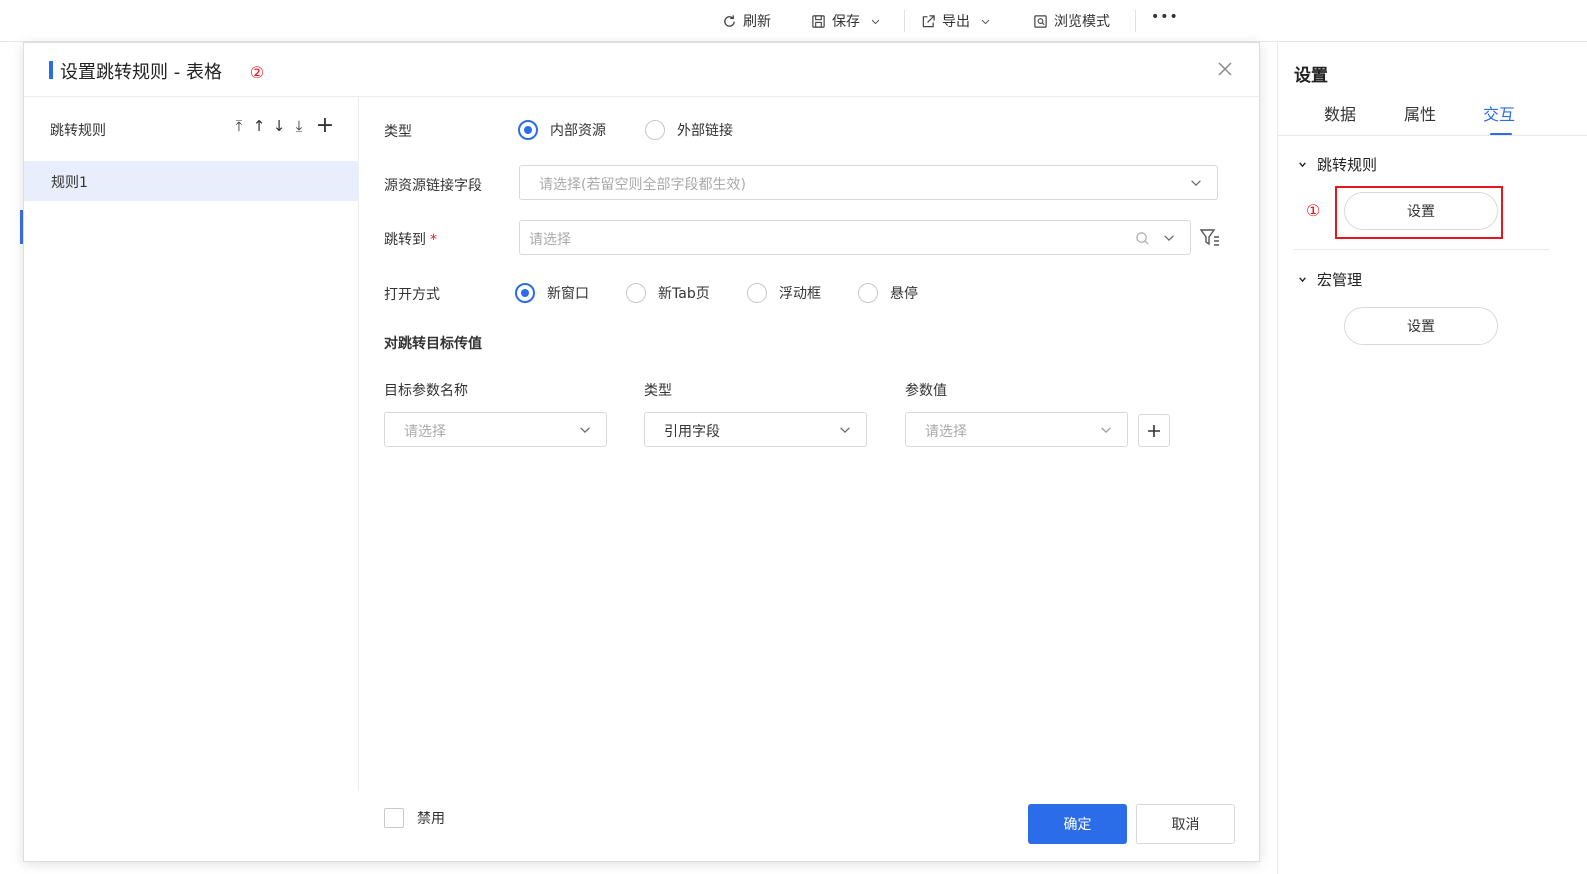 The height and width of the screenshot is (874, 1587). What do you see at coordinates (431, 819) in the screenshot?
I see `disable-label: 禁用` at bounding box center [431, 819].